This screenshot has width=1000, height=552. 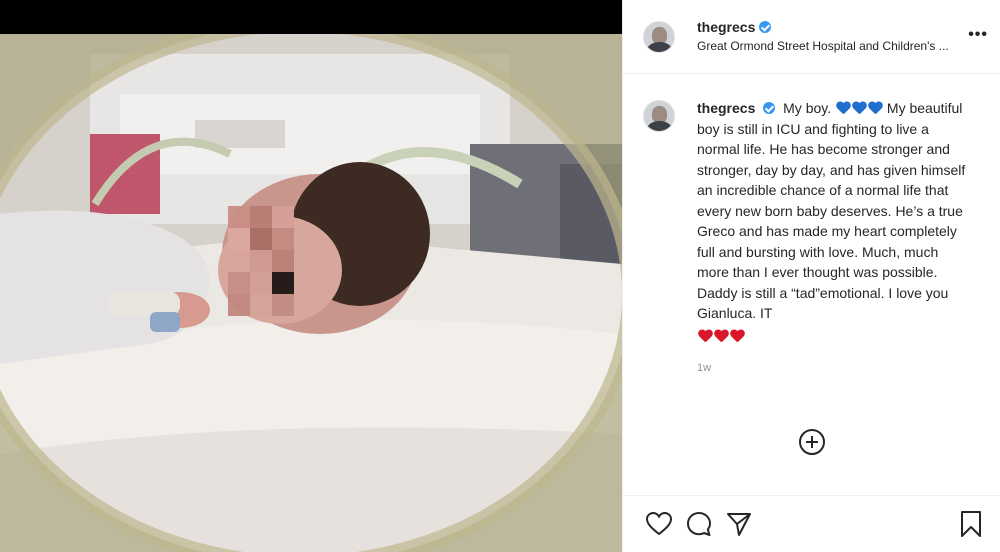 I want to click on heart-icon, so click(x=659, y=524).